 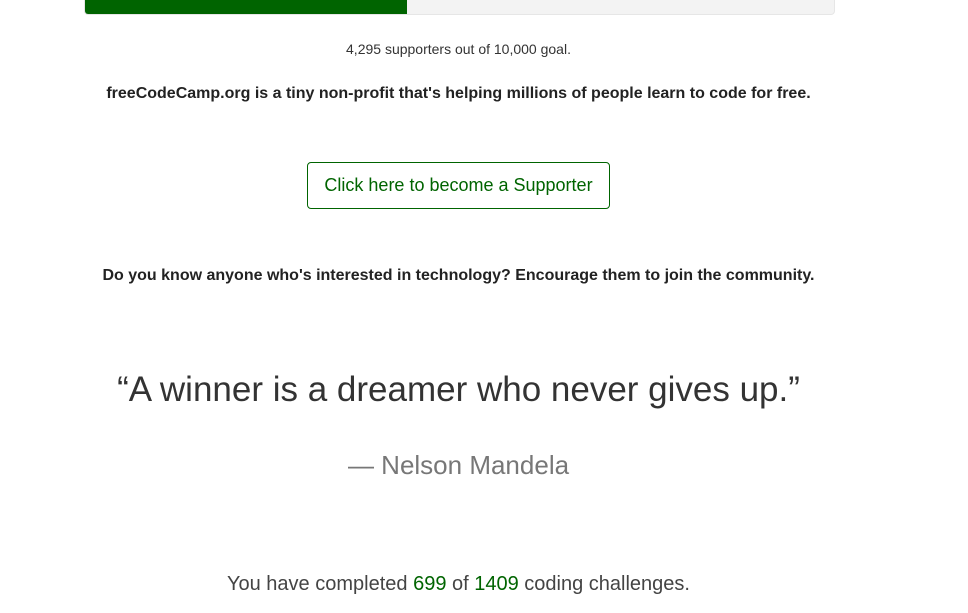 I want to click on become-supporter-button: Click here to become a Supporter, so click(x=458, y=185).